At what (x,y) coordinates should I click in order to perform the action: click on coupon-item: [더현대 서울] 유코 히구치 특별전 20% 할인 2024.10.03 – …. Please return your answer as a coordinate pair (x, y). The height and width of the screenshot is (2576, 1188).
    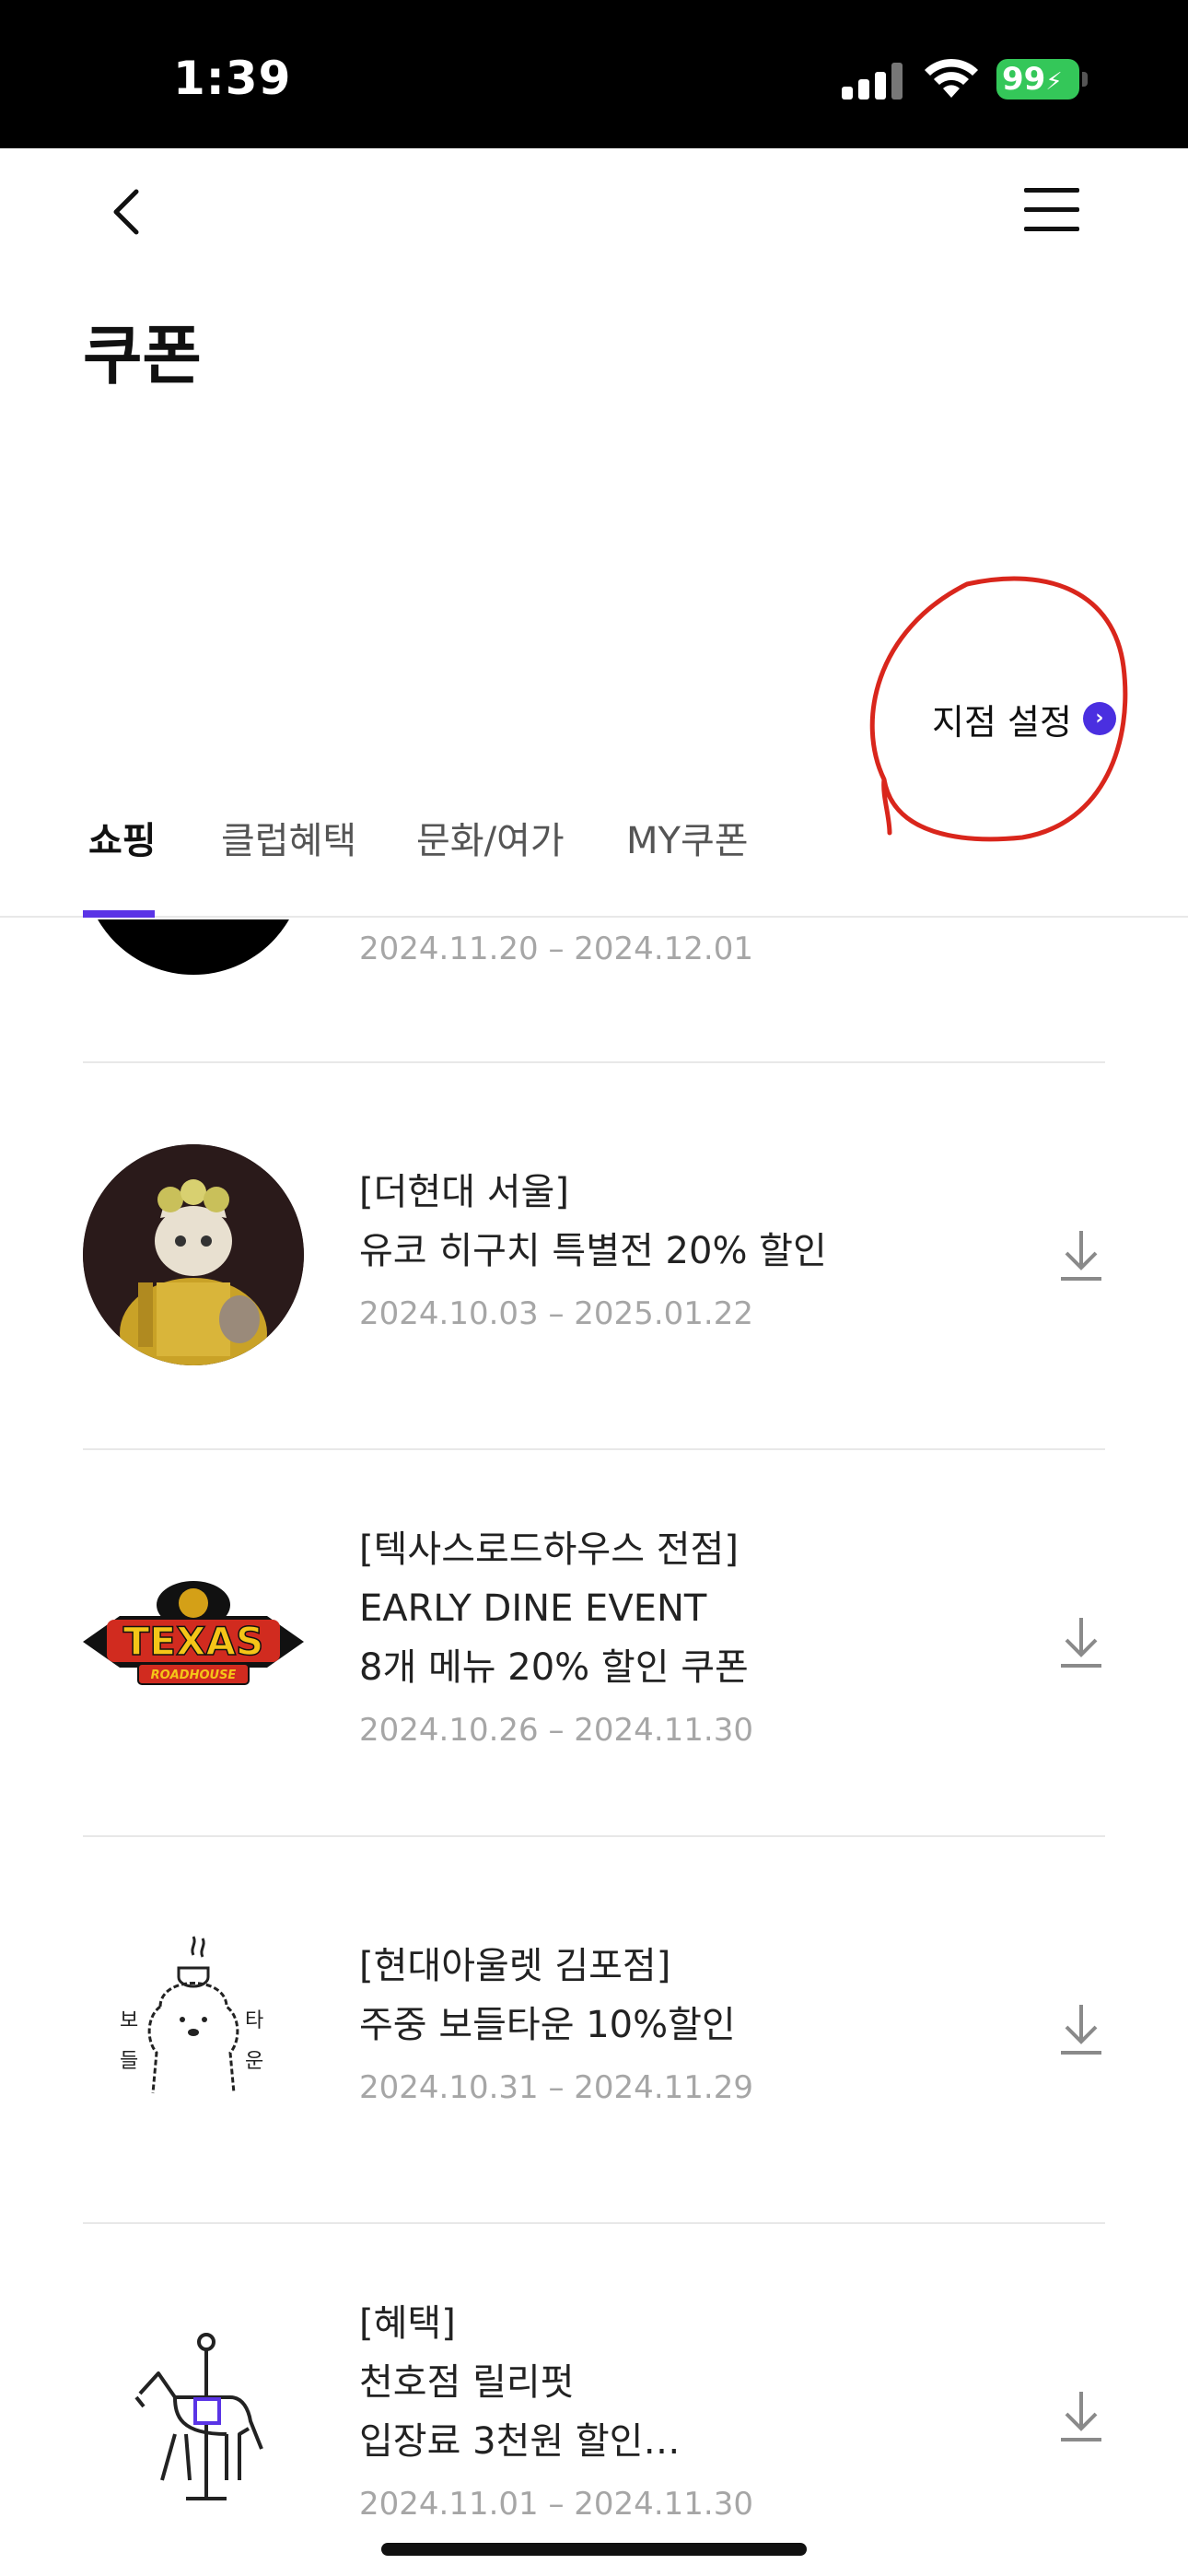
    Looking at the image, I should click on (594, 1256).